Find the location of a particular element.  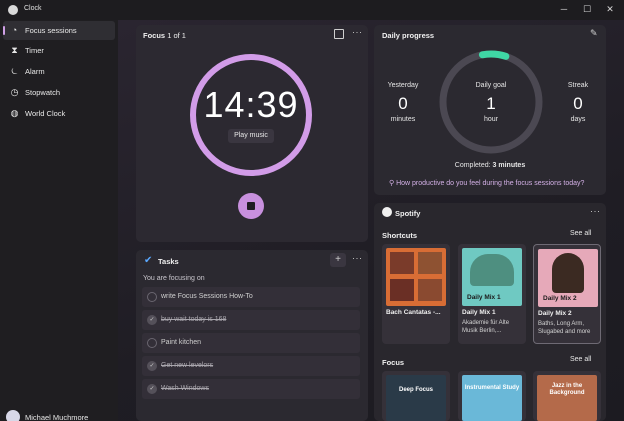

focusing-label: You are focusing on is located at coordinates (174, 278).